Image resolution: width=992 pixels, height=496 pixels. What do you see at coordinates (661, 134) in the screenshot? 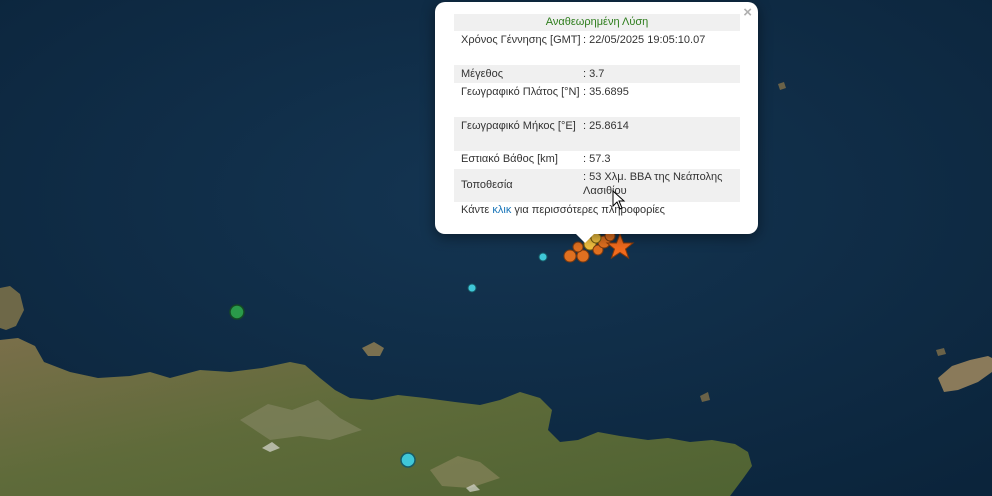
I see `longitude-value: : 25.8614` at bounding box center [661, 134].